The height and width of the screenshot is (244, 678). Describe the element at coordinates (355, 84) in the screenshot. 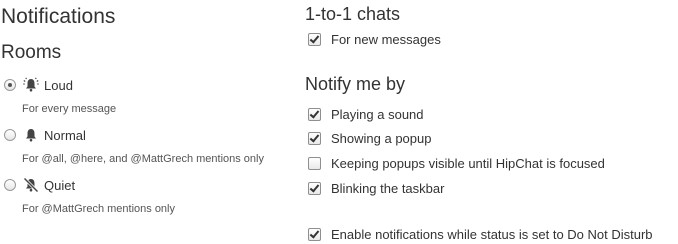

I see `notify-me-by-heading: Notify me by` at that location.